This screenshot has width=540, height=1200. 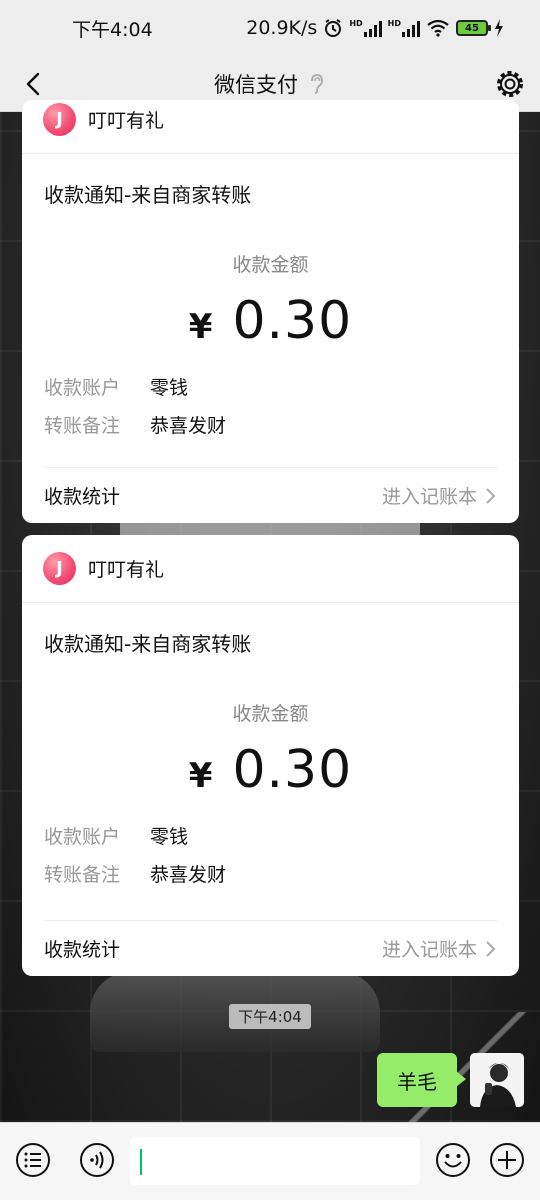 I want to click on status-bar: 下午4:04 20.9K/s HD HD 45, so click(x=270, y=28).